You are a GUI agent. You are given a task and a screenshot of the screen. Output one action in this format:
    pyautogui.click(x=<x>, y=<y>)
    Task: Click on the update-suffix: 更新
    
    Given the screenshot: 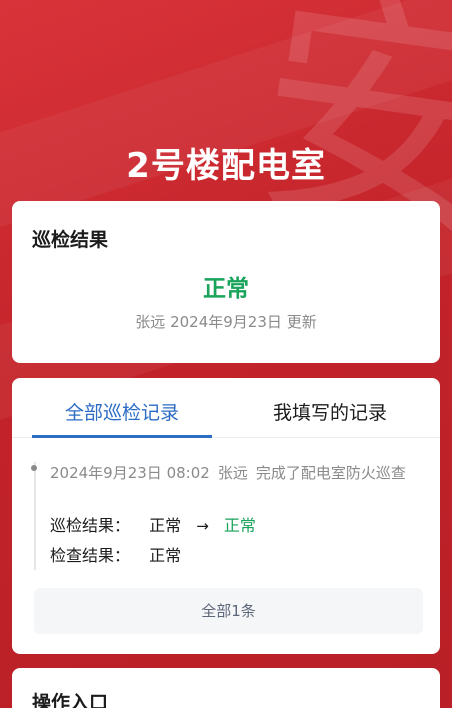 What is the action you would take?
    pyautogui.click(x=301, y=322)
    